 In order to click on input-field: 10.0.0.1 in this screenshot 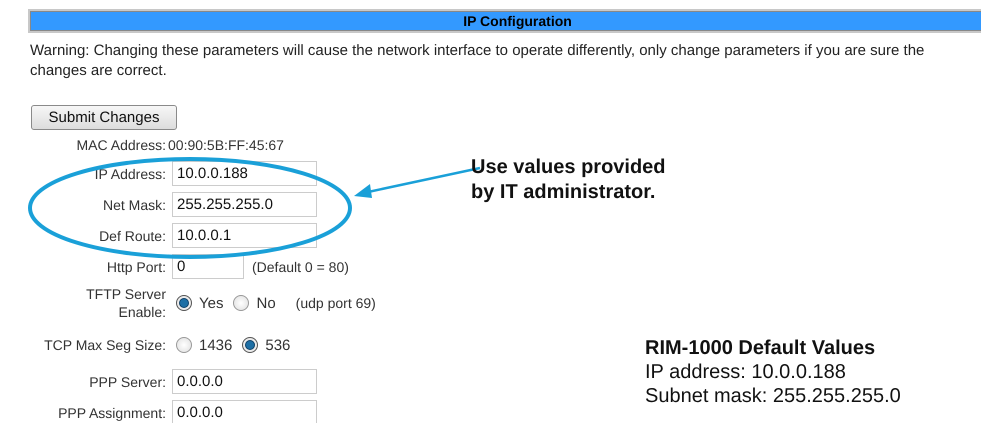, I will do `click(244, 235)`.